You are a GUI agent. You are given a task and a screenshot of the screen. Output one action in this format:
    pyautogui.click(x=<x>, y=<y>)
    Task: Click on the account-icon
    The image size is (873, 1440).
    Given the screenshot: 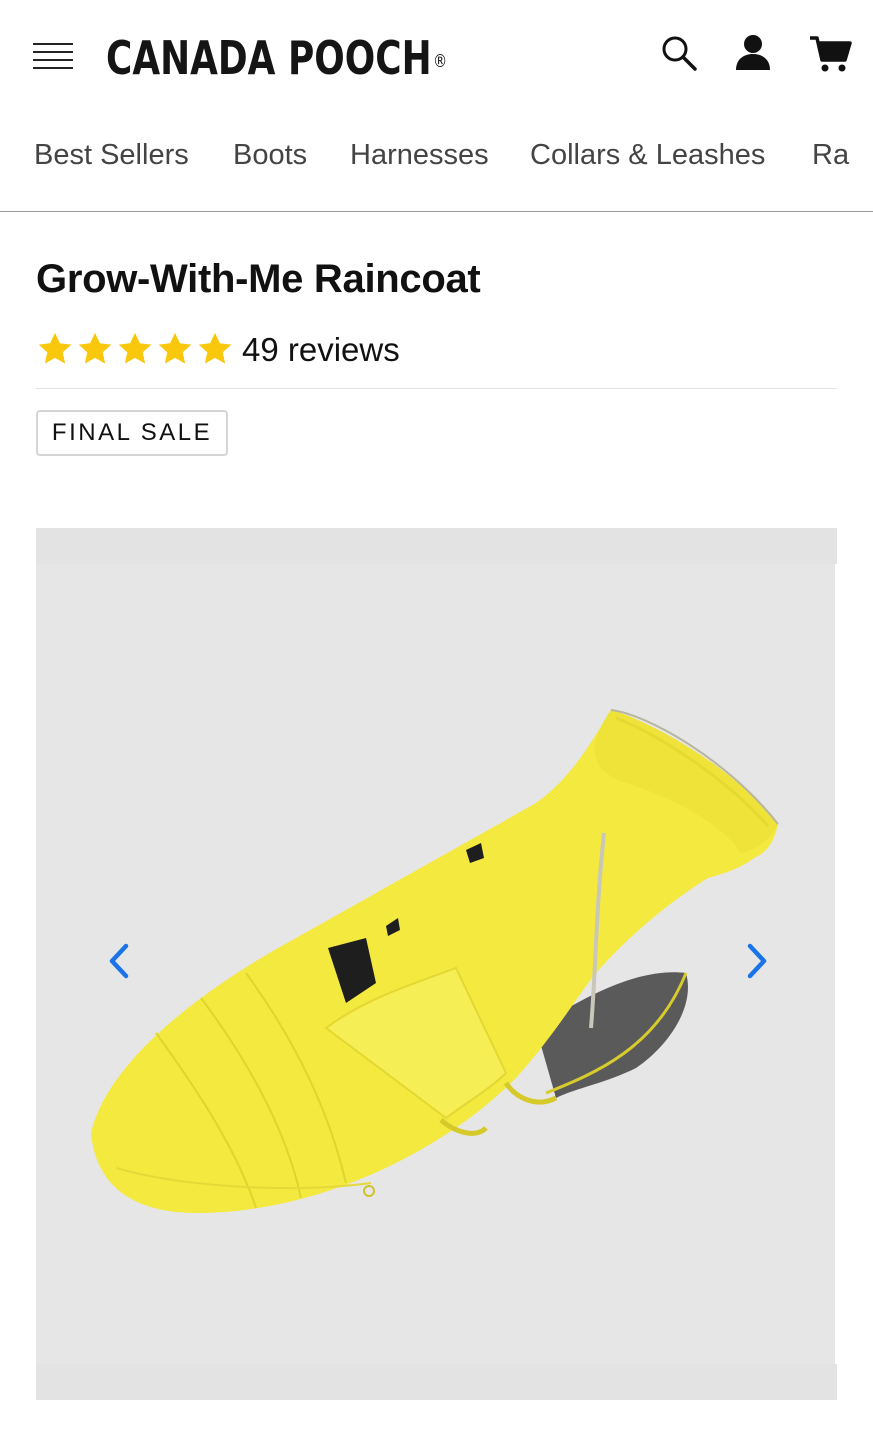 What is the action you would take?
    pyautogui.click(x=753, y=54)
    